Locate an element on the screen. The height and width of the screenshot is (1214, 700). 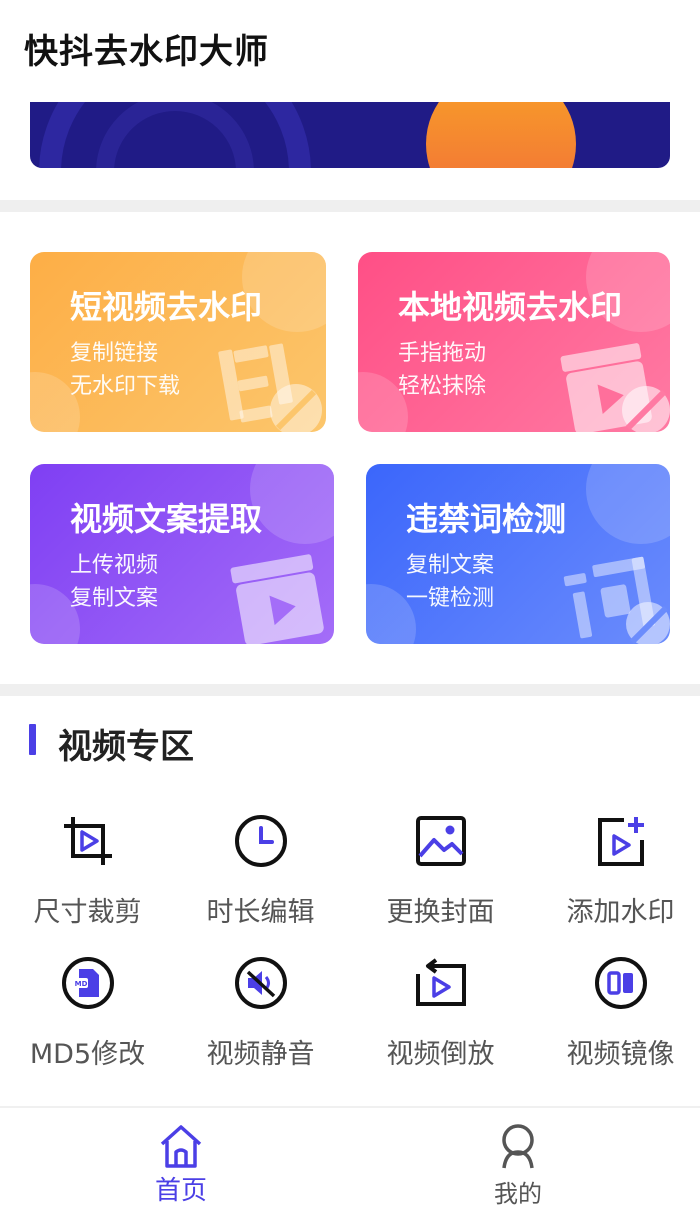
reverse-play-icon is located at coordinates (441, 982).